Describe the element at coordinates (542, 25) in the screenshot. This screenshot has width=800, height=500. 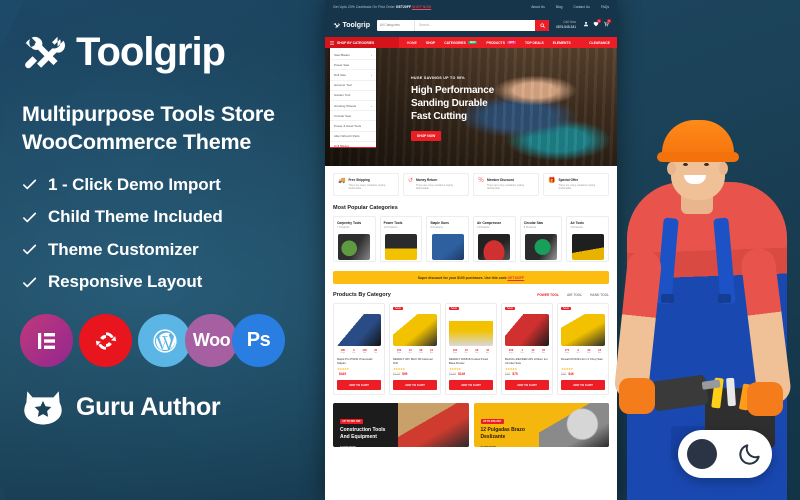
I see `search-icon` at that location.